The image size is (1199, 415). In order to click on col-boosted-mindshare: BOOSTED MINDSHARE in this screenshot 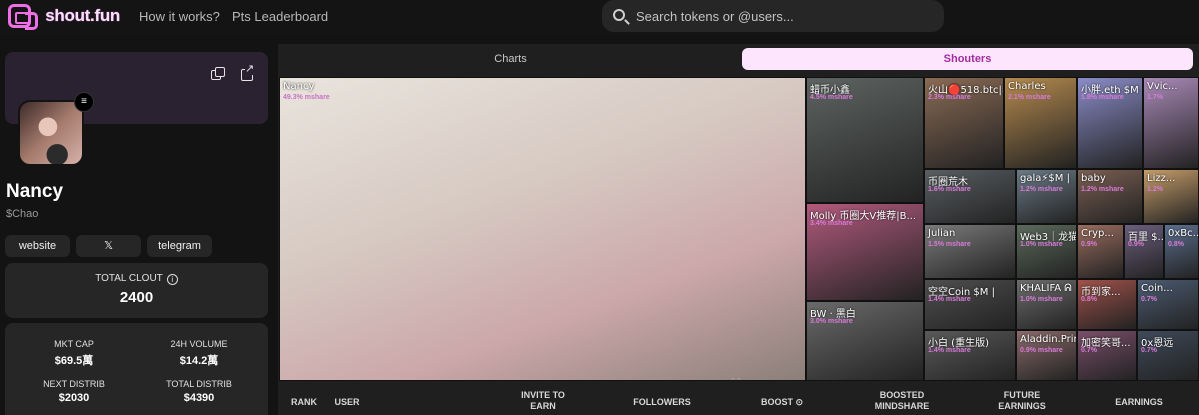, I will do `click(902, 401)`.